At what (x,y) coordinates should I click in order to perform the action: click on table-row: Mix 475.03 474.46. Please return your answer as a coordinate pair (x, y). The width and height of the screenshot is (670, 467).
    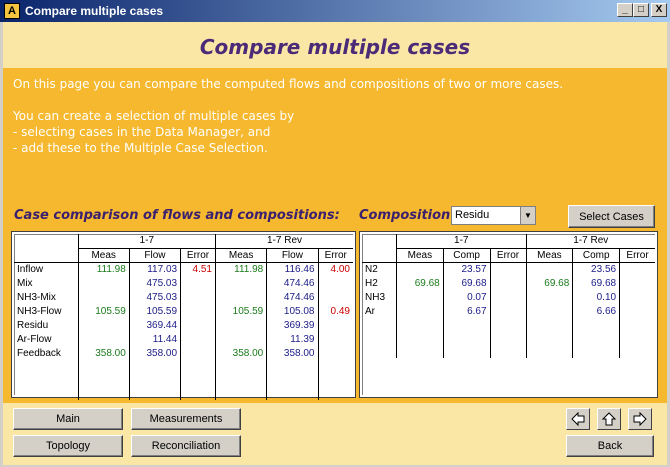
    Looking at the image, I should click on (183, 283).